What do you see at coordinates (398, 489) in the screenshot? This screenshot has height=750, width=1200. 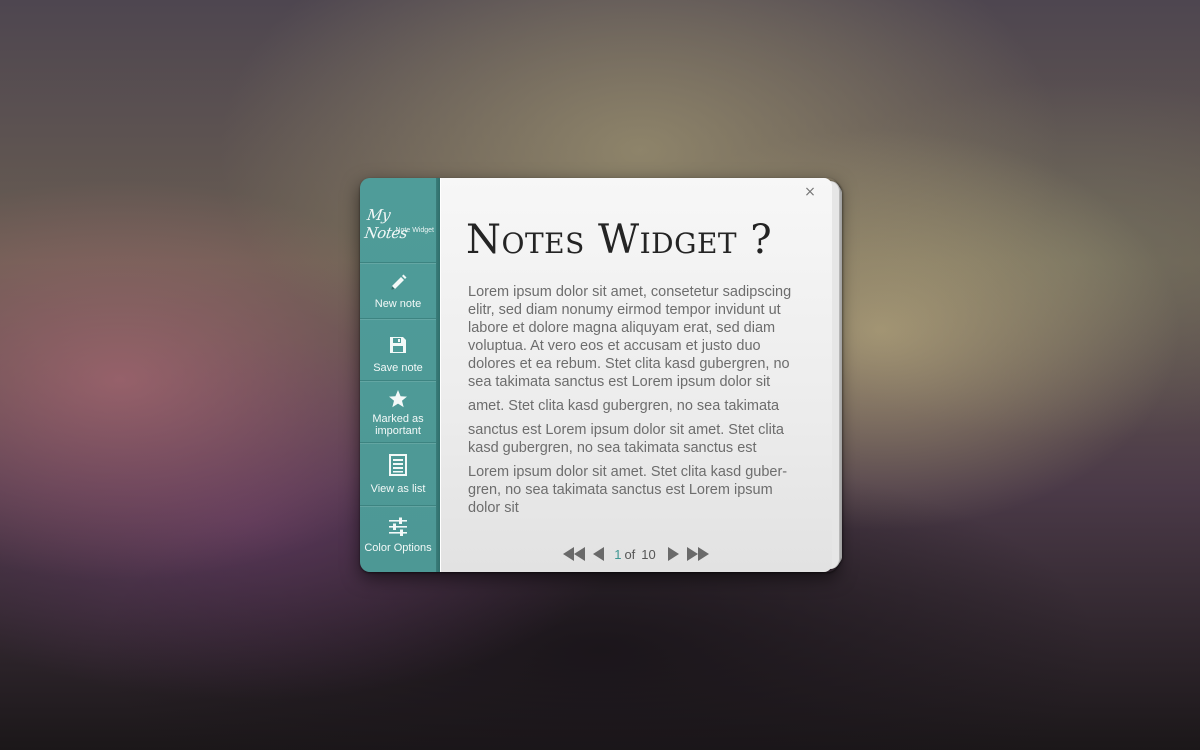 I see `view-as-list-label: View as list` at bounding box center [398, 489].